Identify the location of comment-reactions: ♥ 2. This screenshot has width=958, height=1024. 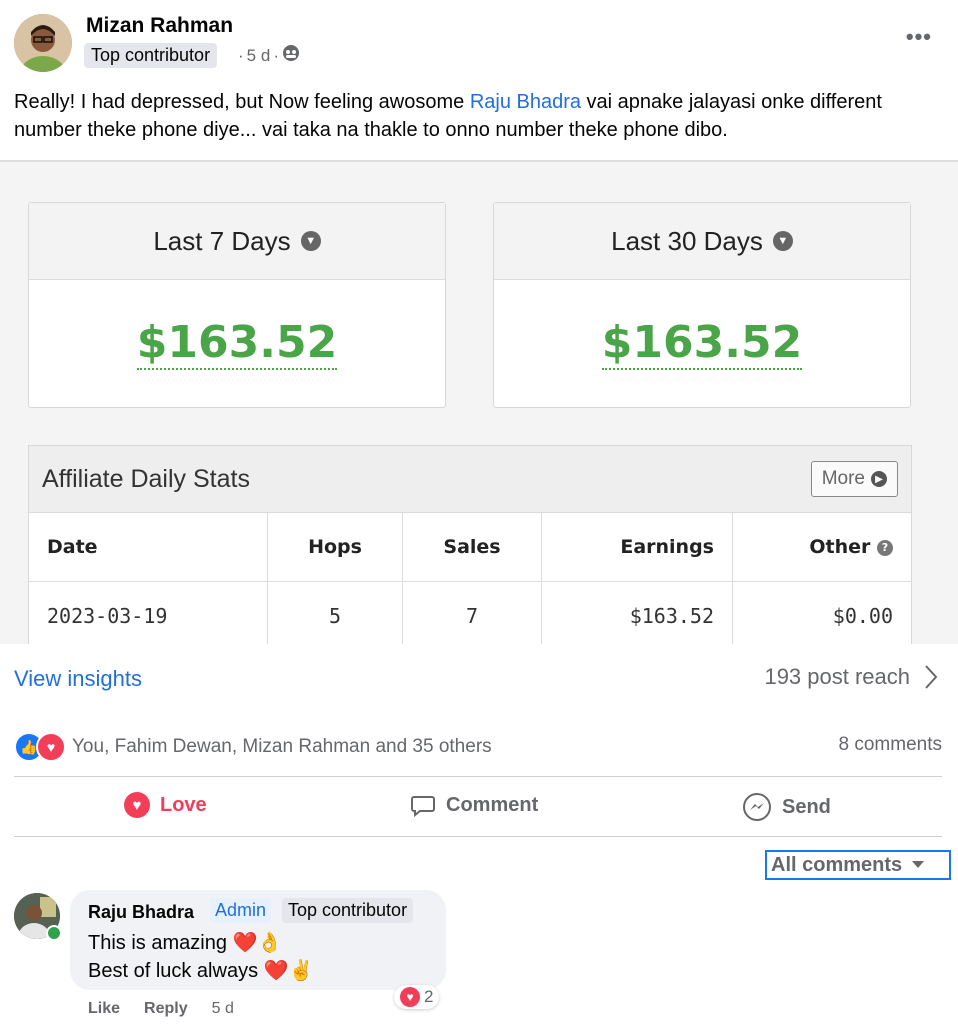
(417, 997).